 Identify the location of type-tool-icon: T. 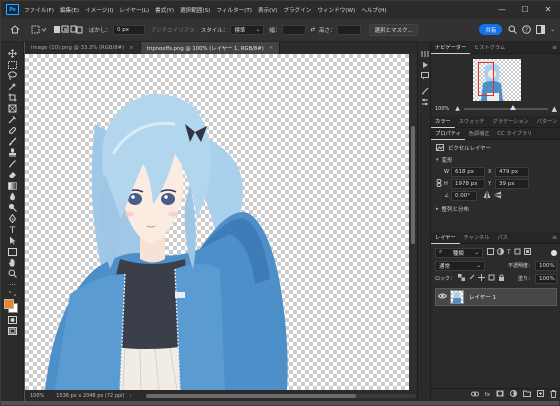
(12, 229).